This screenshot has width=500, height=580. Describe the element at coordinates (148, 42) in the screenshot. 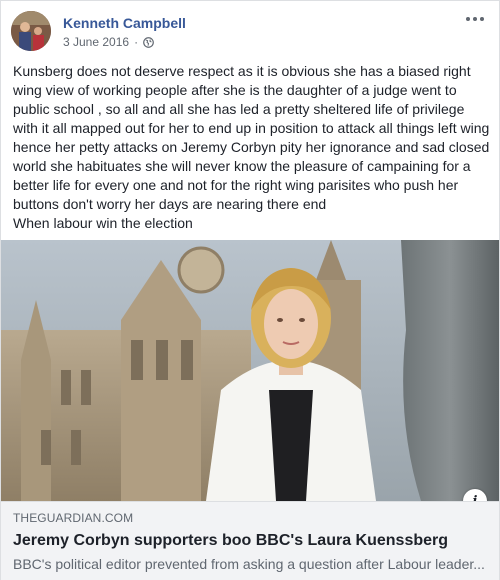

I see `globe-icon` at that location.